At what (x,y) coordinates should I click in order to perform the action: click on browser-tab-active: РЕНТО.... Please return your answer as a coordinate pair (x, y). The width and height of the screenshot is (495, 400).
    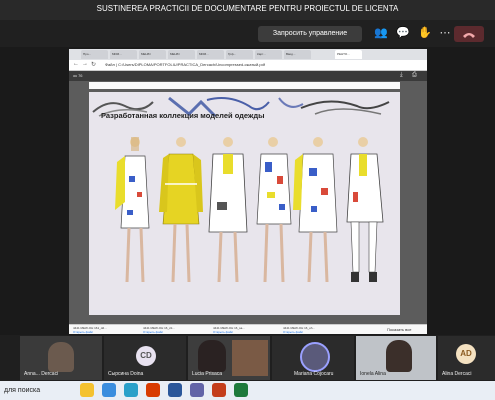
    Looking at the image, I should click on (348, 54).